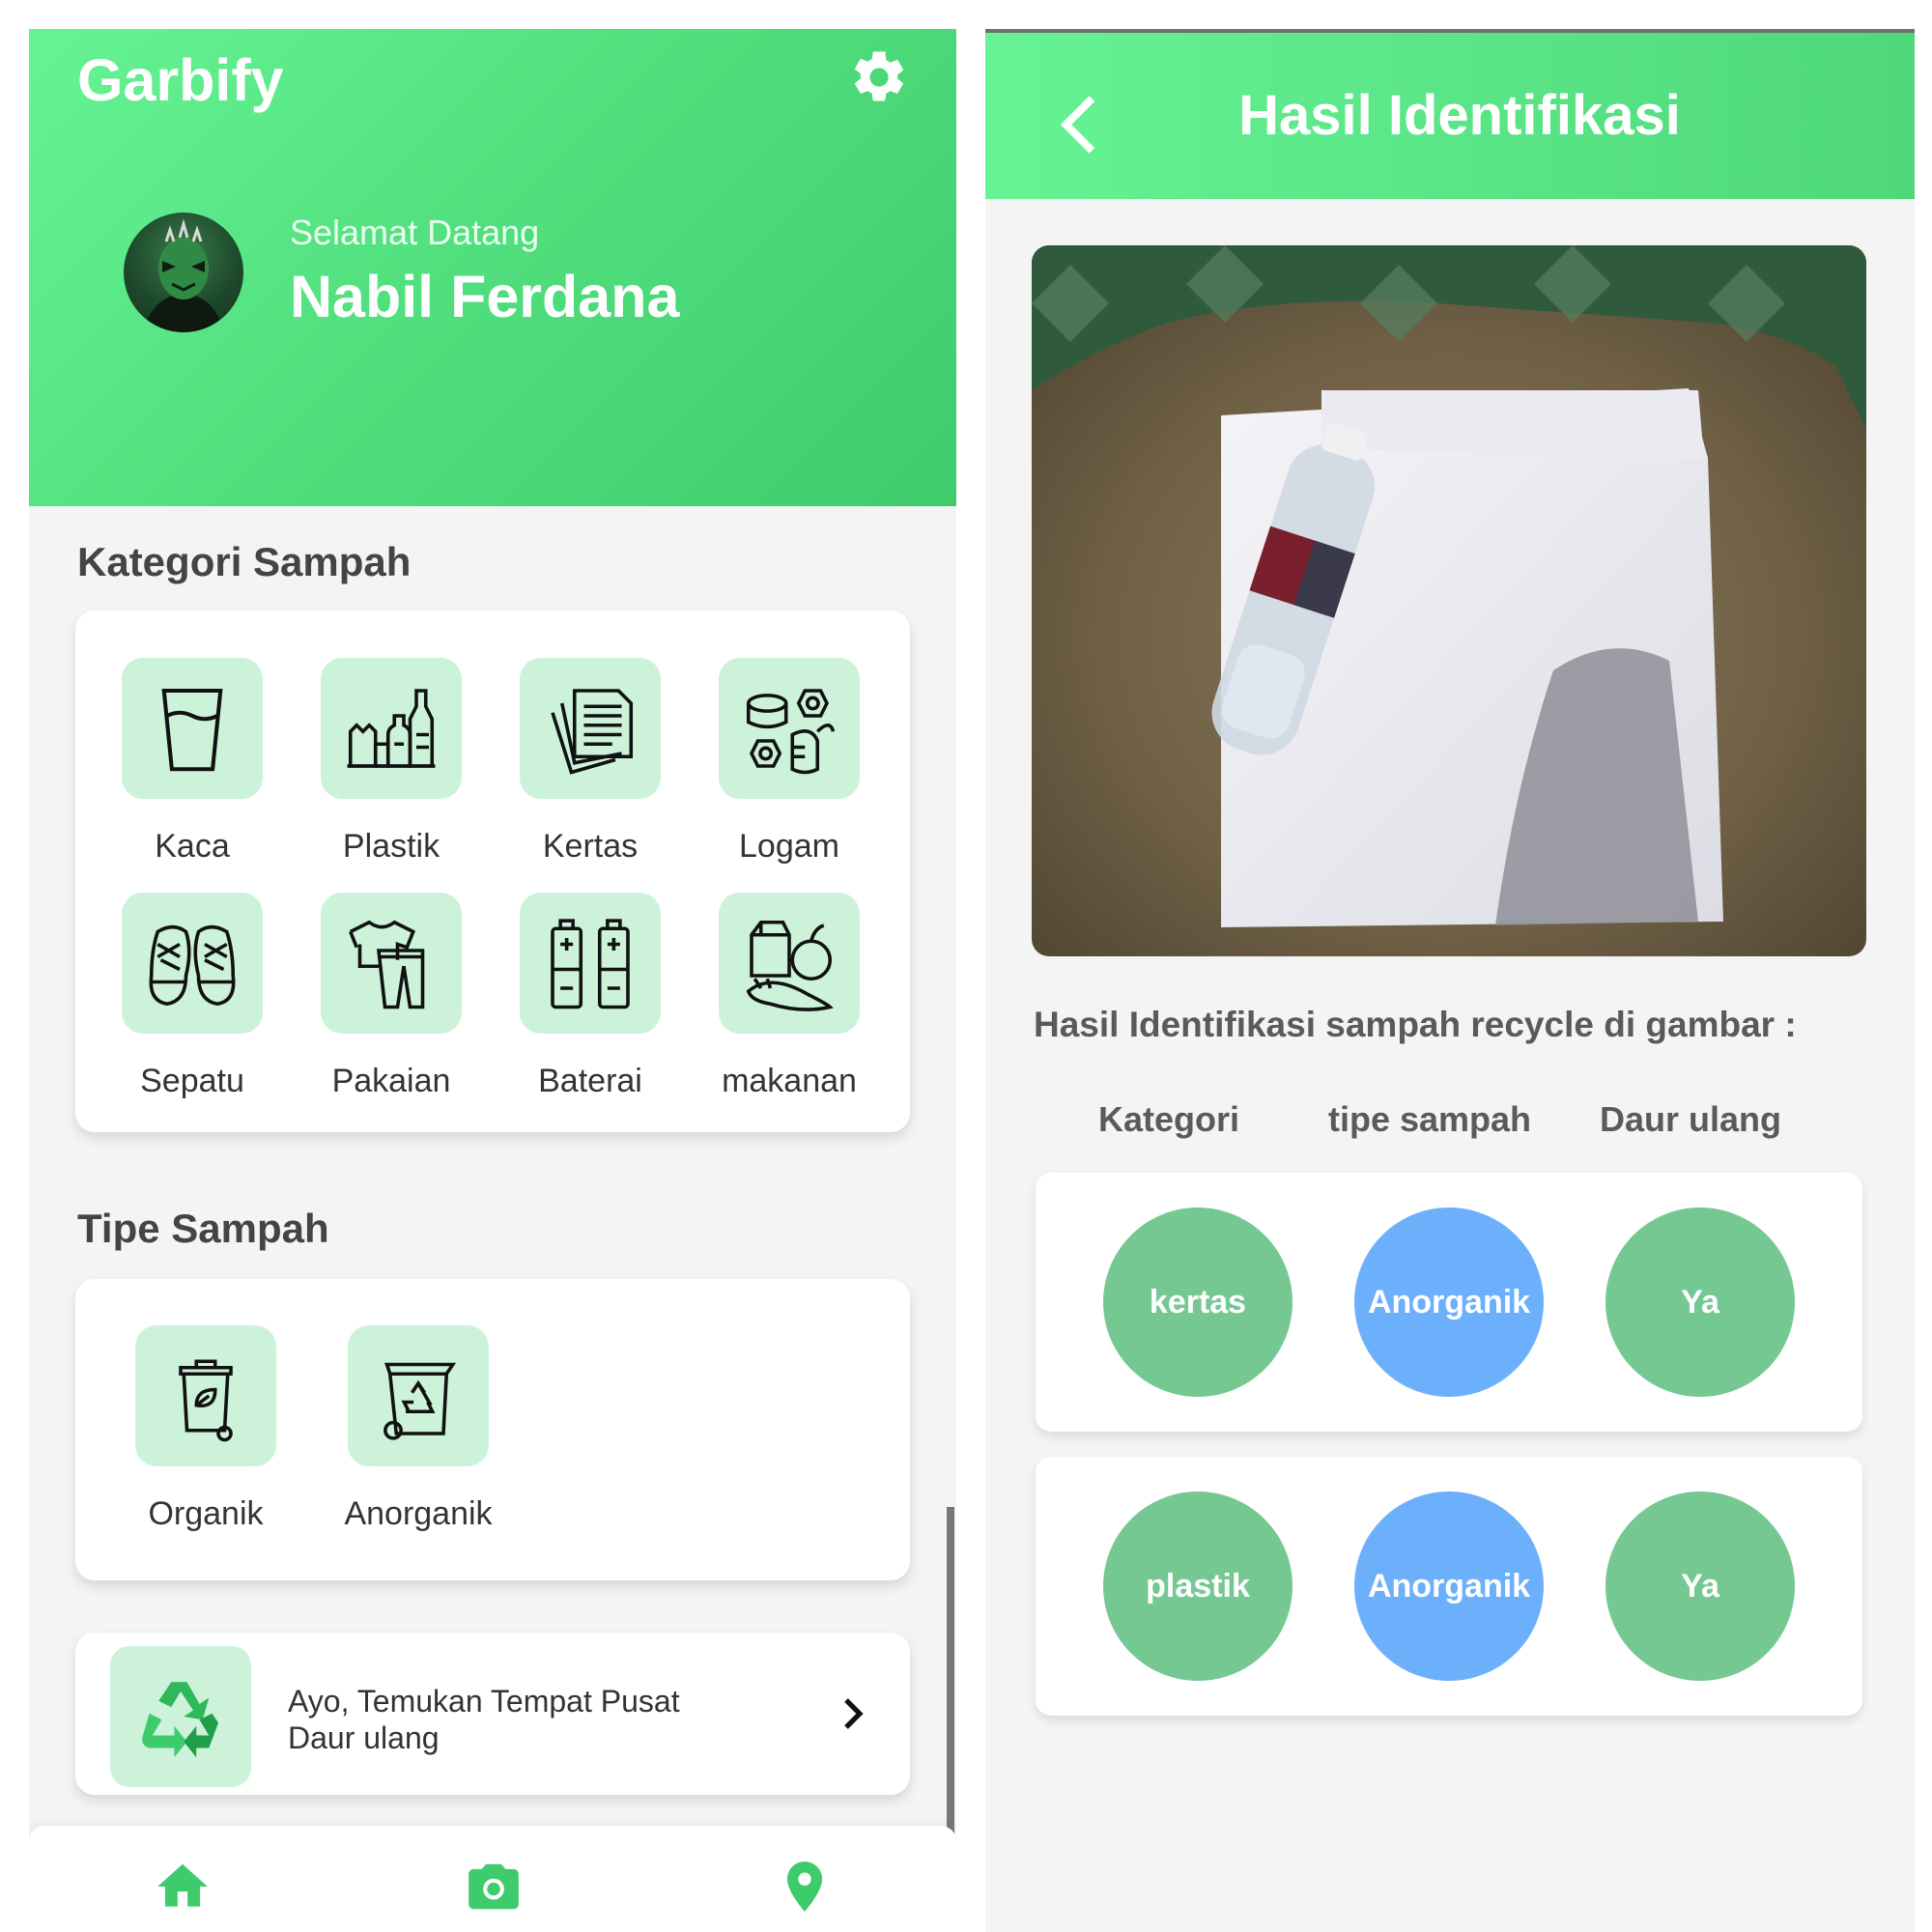 This screenshot has width=1932, height=1932. What do you see at coordinates (791, 732) in the screenshot?
I see `metal-cans-icon` at bounding box center [791, 732].